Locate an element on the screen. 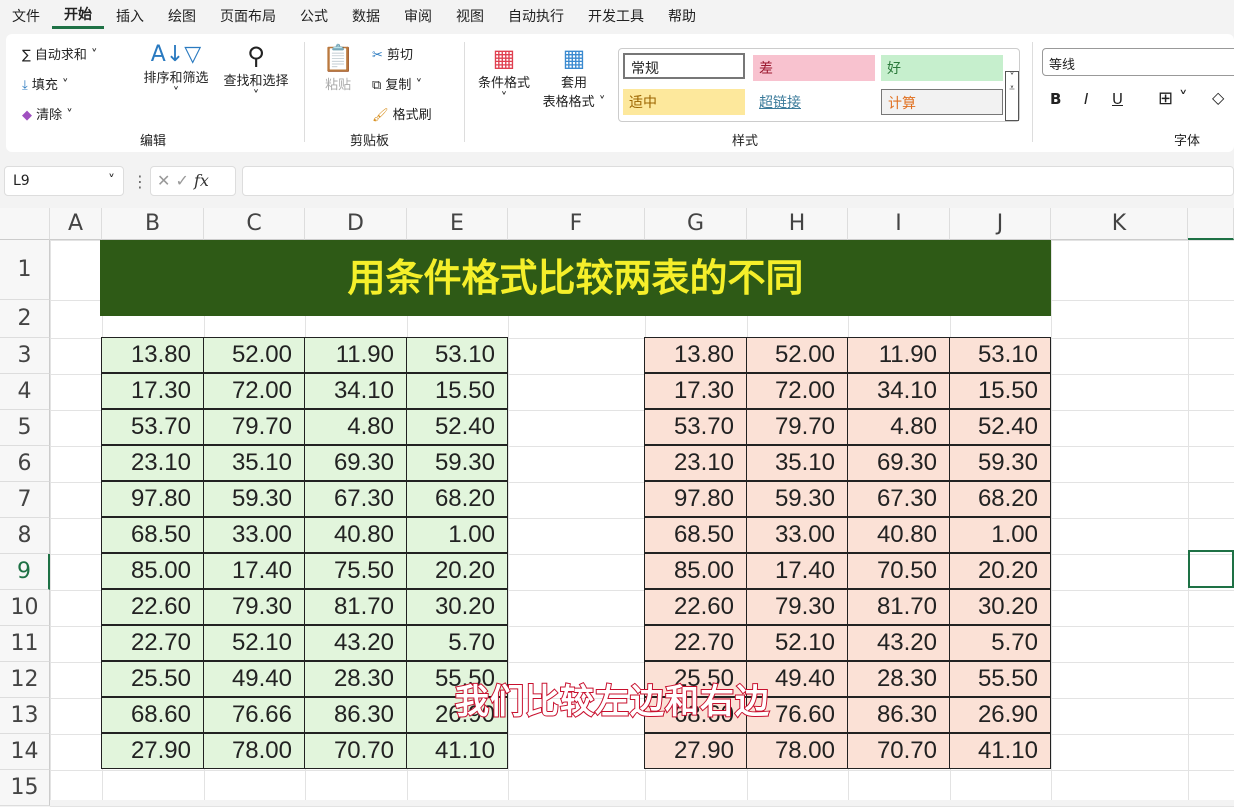  table-cell: 49.40 is located at coordinates (254, 679).